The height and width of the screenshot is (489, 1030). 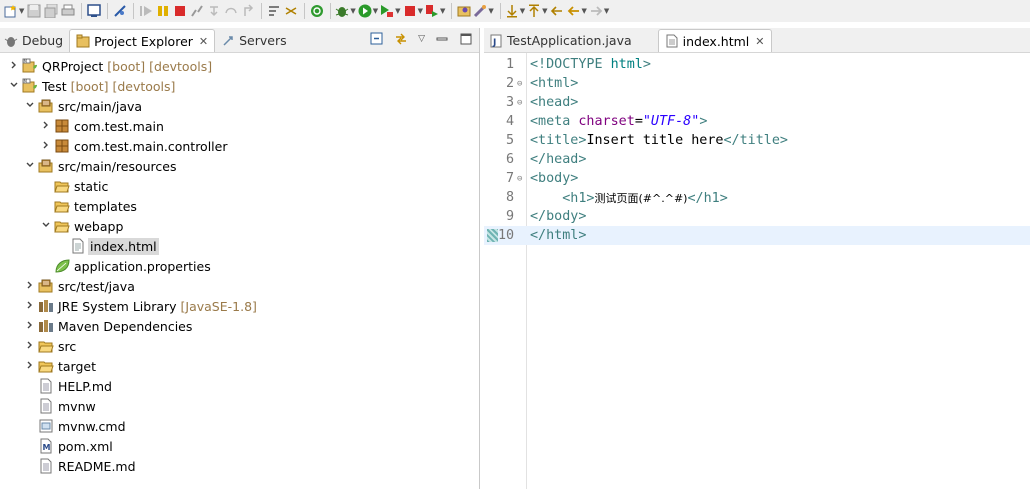 What do you see at coordinates (239, 166) in the screenshot?
I see `tree-item: src/main/resources` at bounding box center [239, 166].